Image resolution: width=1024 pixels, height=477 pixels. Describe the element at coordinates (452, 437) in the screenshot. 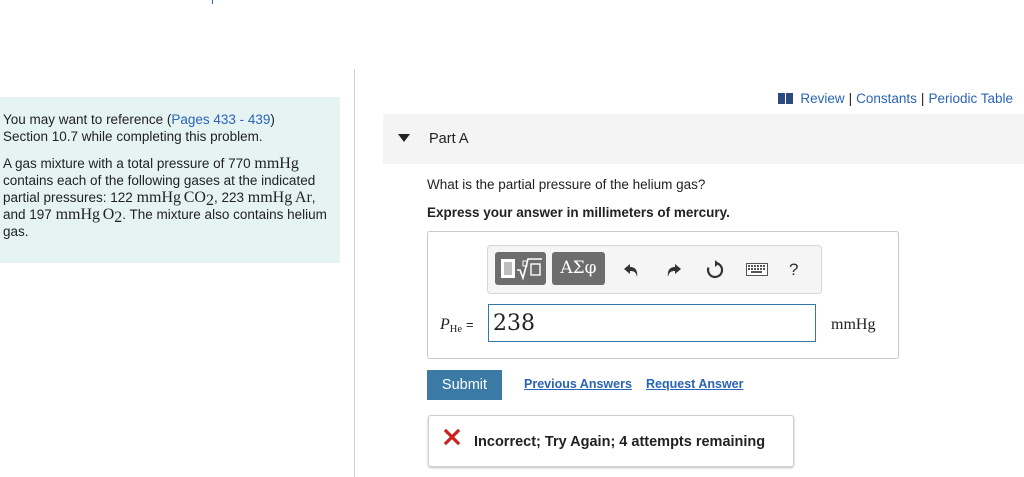

I see `incorrect-x-icon` at that location.